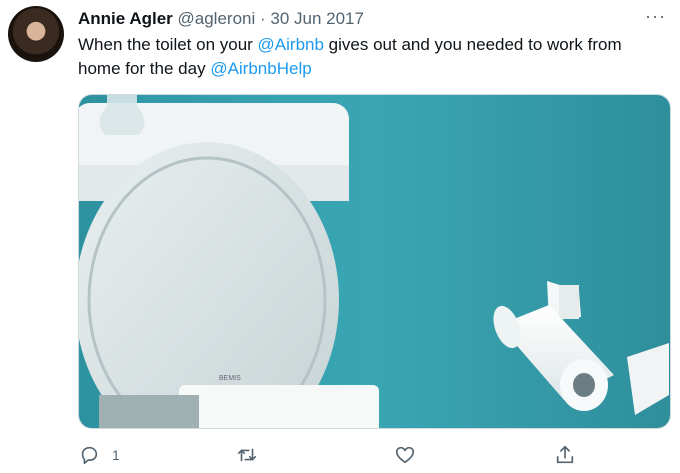  I want to click on share-button, so click(565, 455).